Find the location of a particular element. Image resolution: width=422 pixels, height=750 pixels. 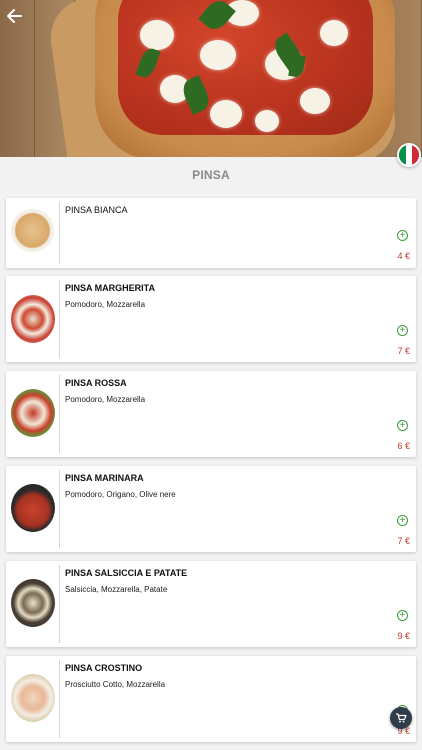

flag-stripe-white is located at coordinates (409, 155).